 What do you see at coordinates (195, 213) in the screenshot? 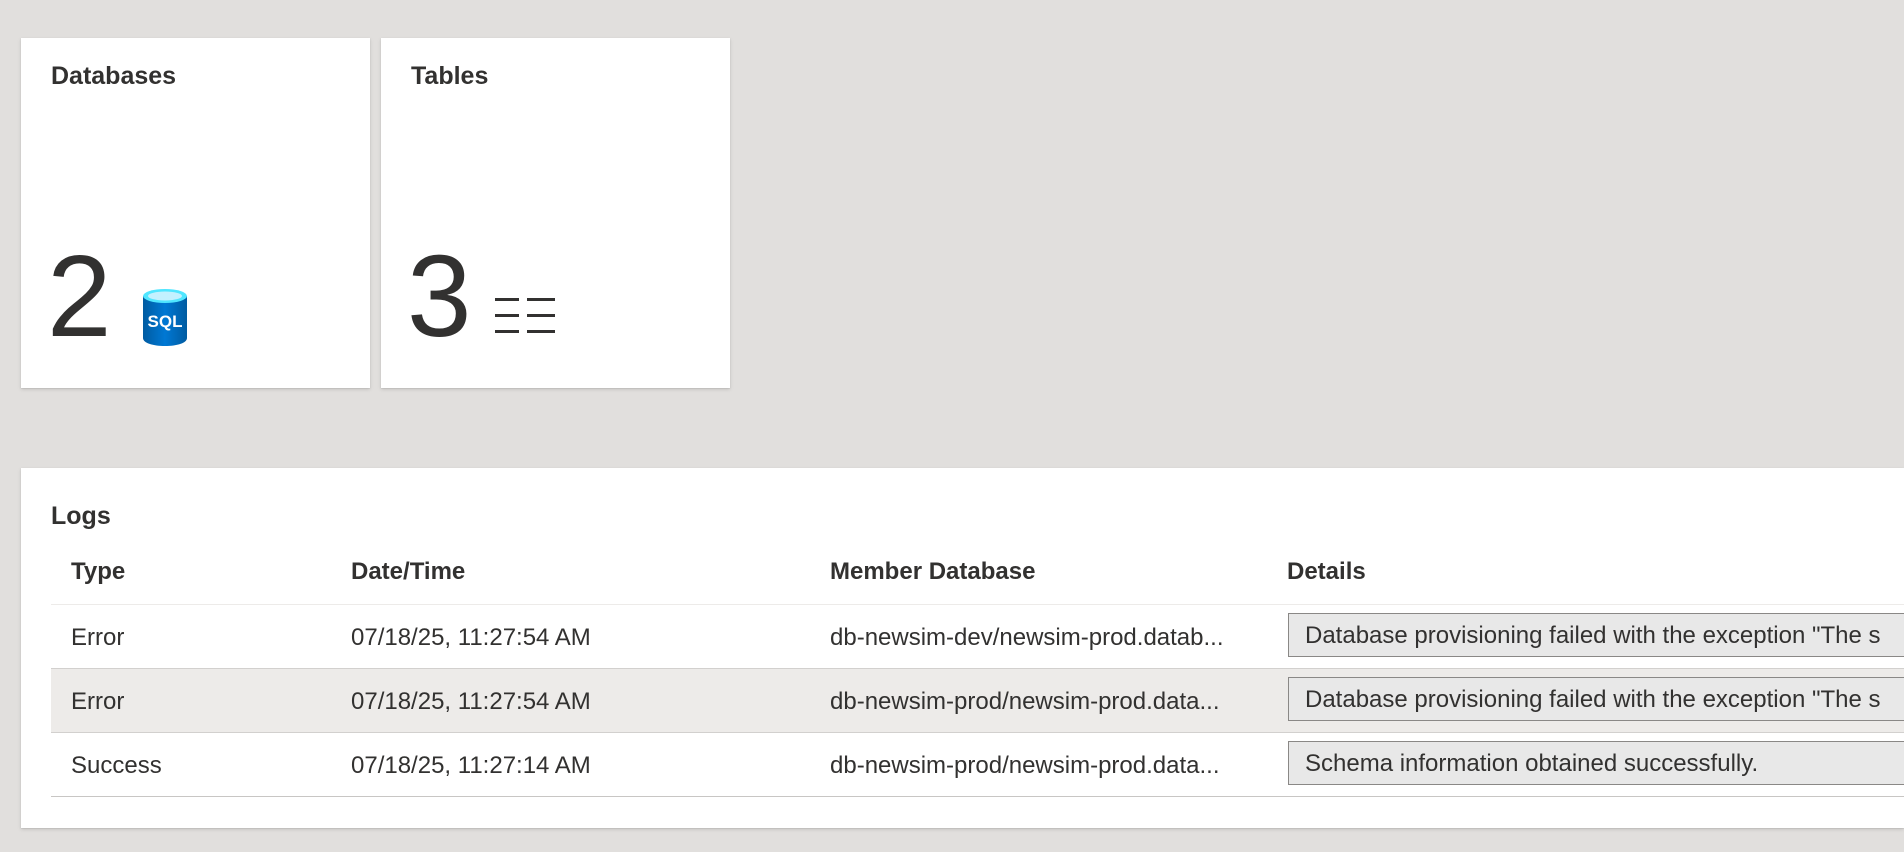
I see `databases-tile: Databases 2 SQL` at bounding box center [195, 213].